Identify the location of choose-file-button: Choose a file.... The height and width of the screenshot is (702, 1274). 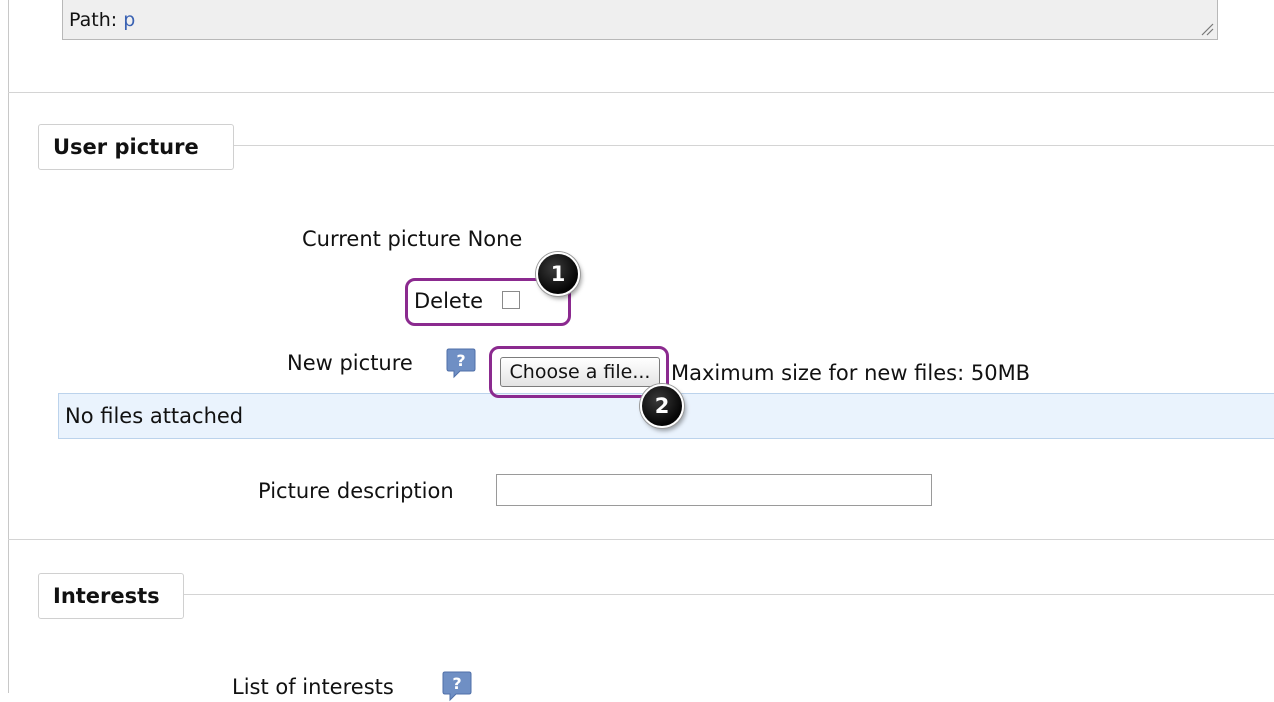
(580, 372).